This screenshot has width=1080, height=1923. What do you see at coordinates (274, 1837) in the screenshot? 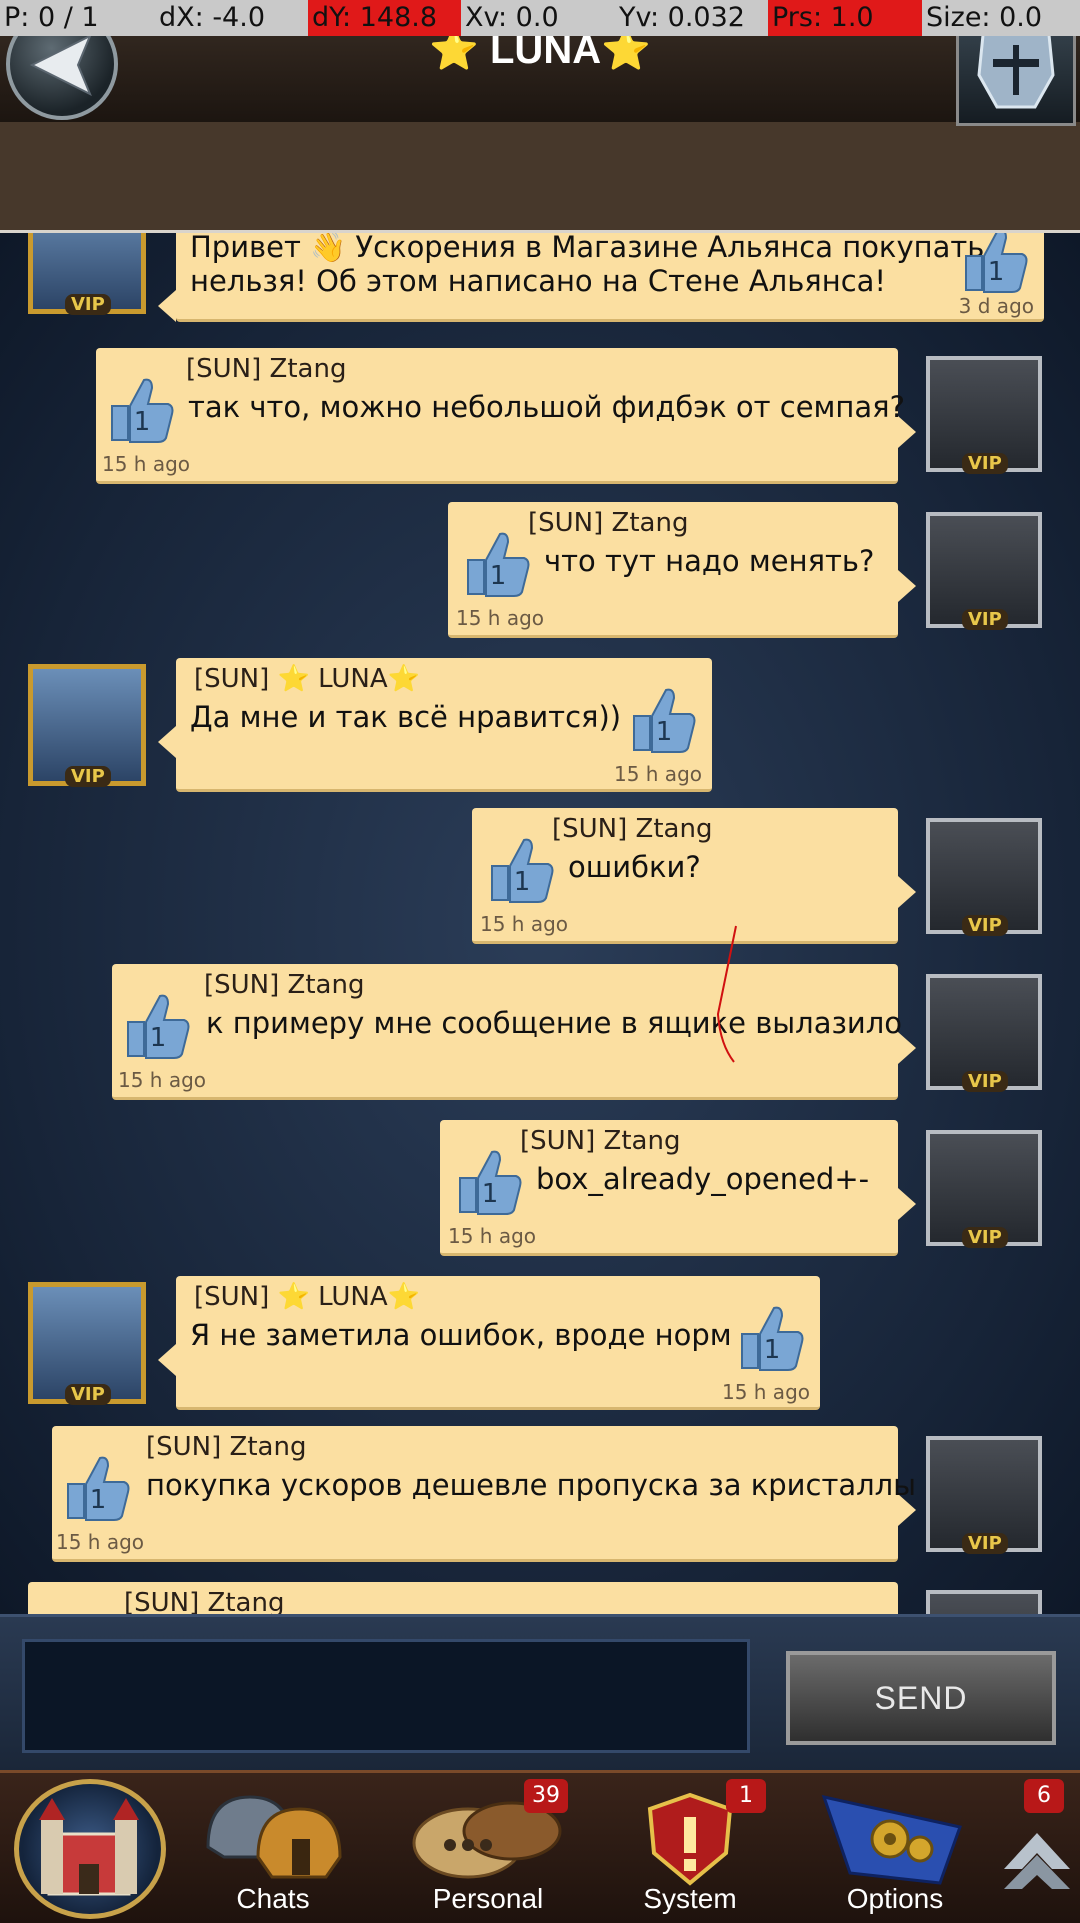
I see `helmets-icon` at bounding box center [274, 1837].